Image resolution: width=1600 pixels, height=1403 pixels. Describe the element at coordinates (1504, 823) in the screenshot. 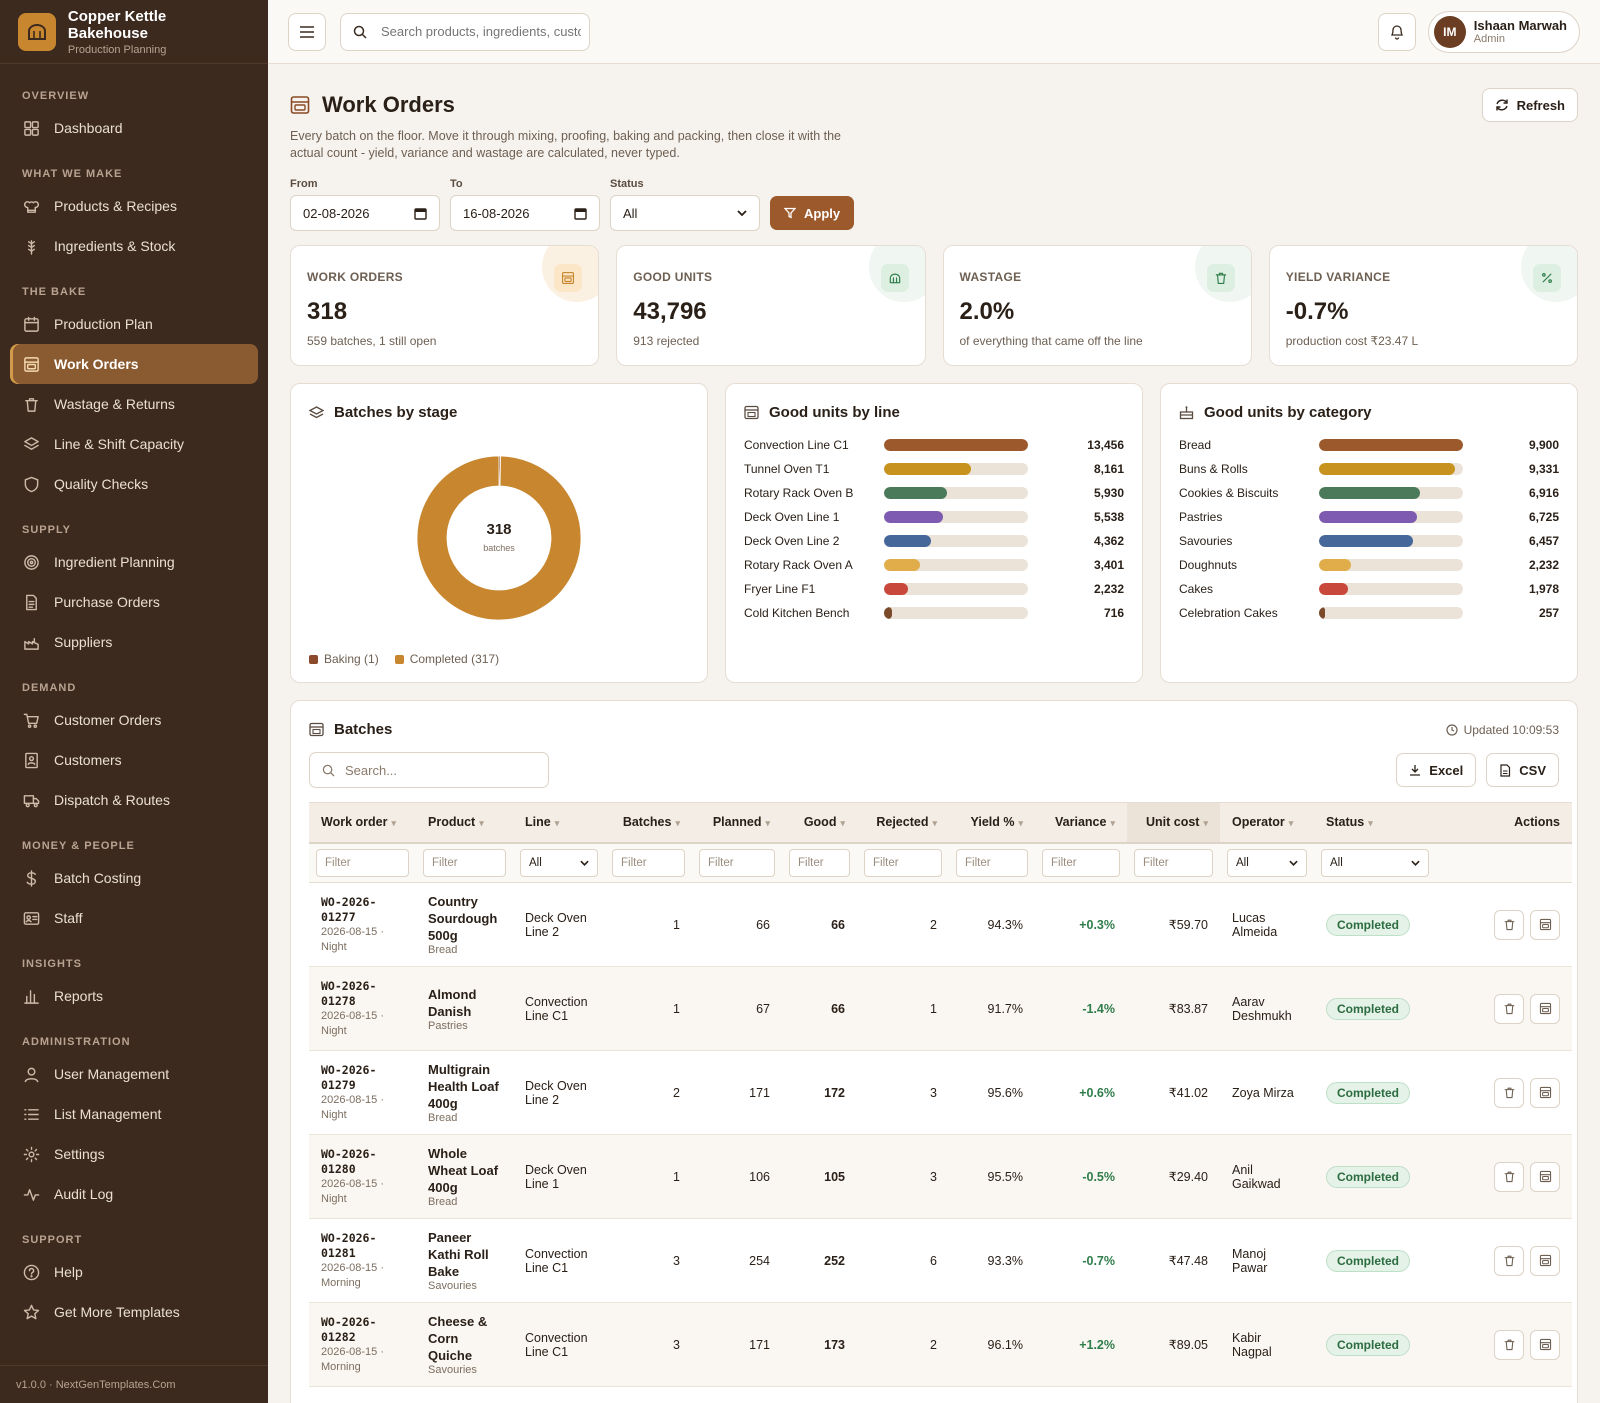

I see `column-header-actions: Actions` at that location.